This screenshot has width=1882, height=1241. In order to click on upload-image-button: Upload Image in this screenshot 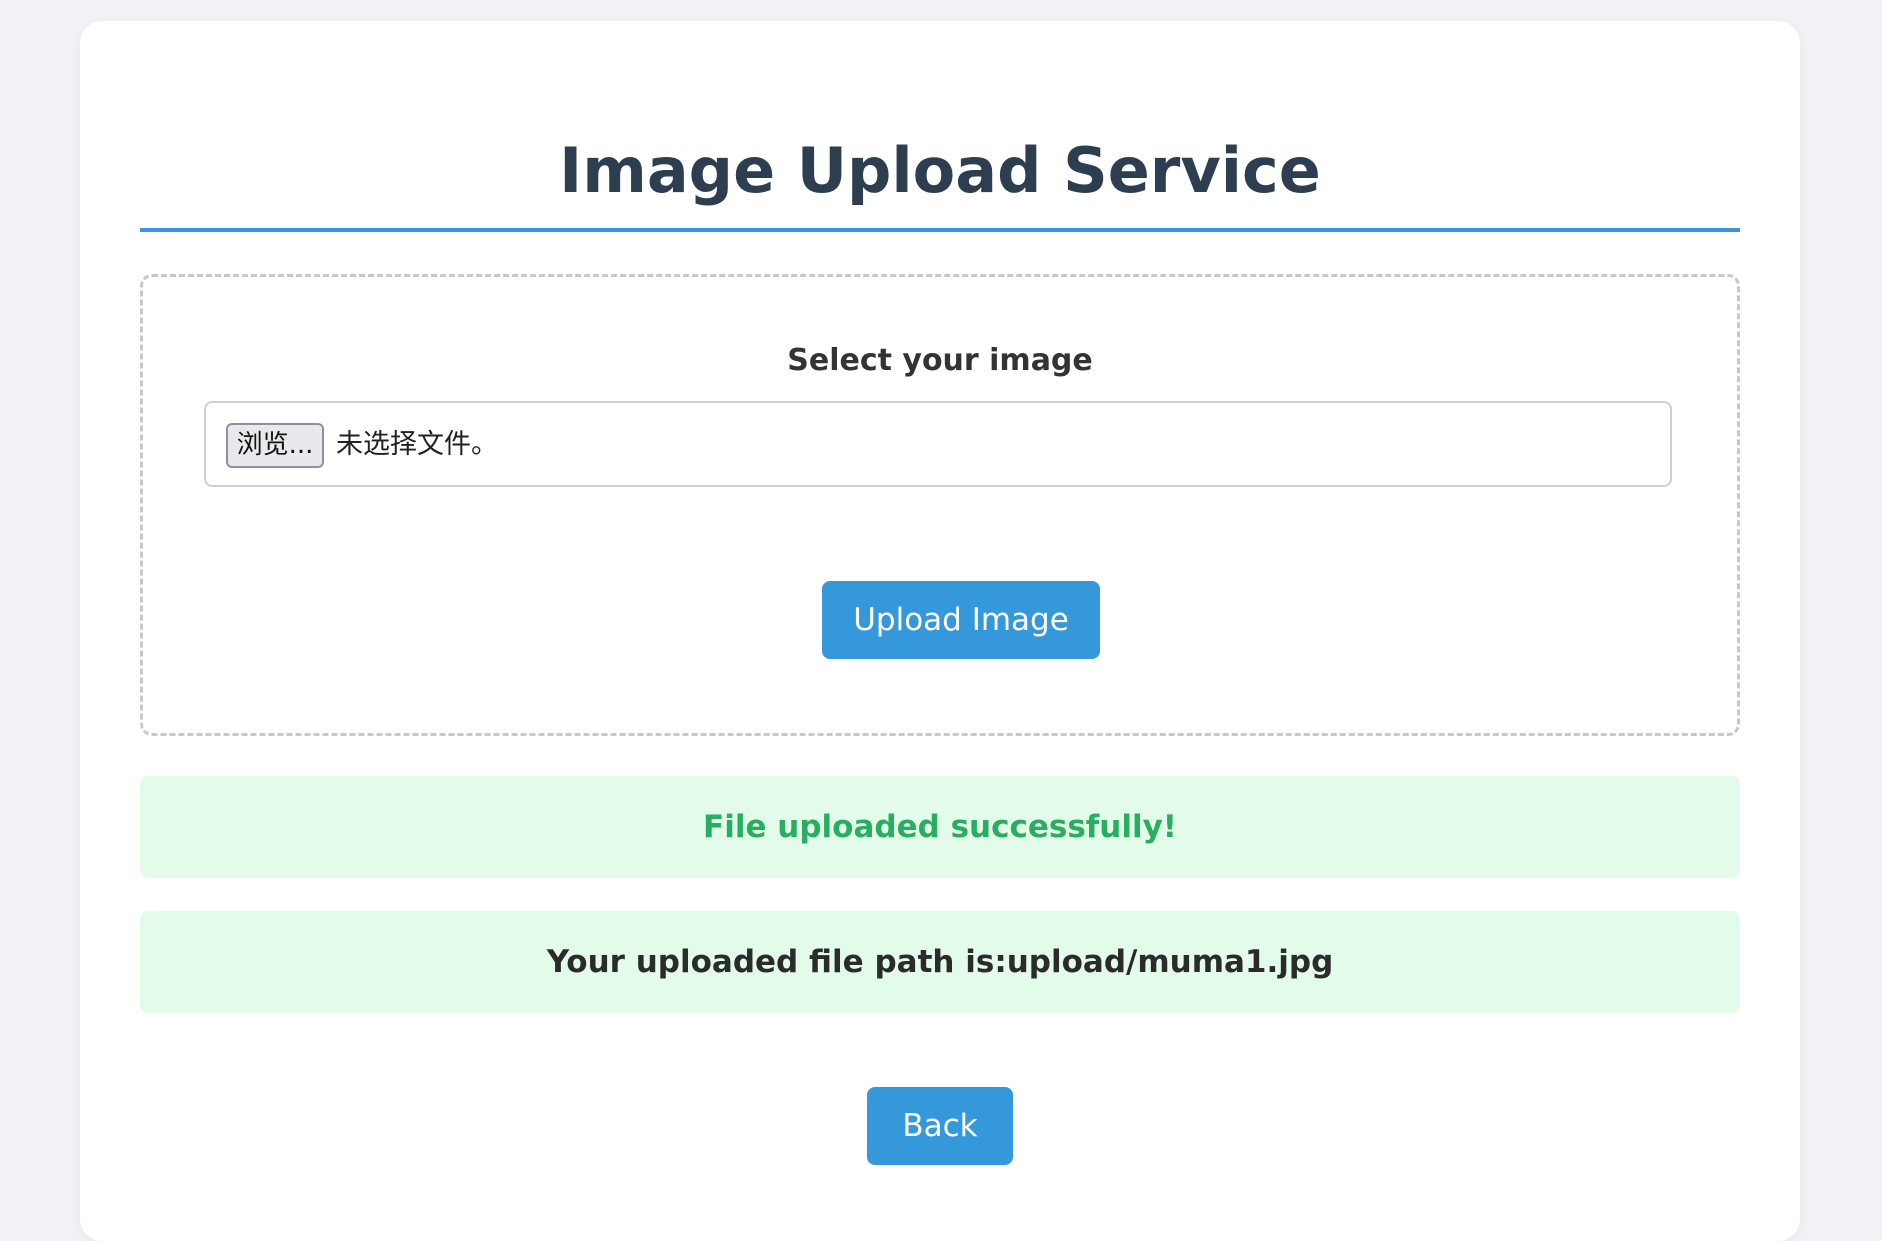, I will do `click(961, 620)`.